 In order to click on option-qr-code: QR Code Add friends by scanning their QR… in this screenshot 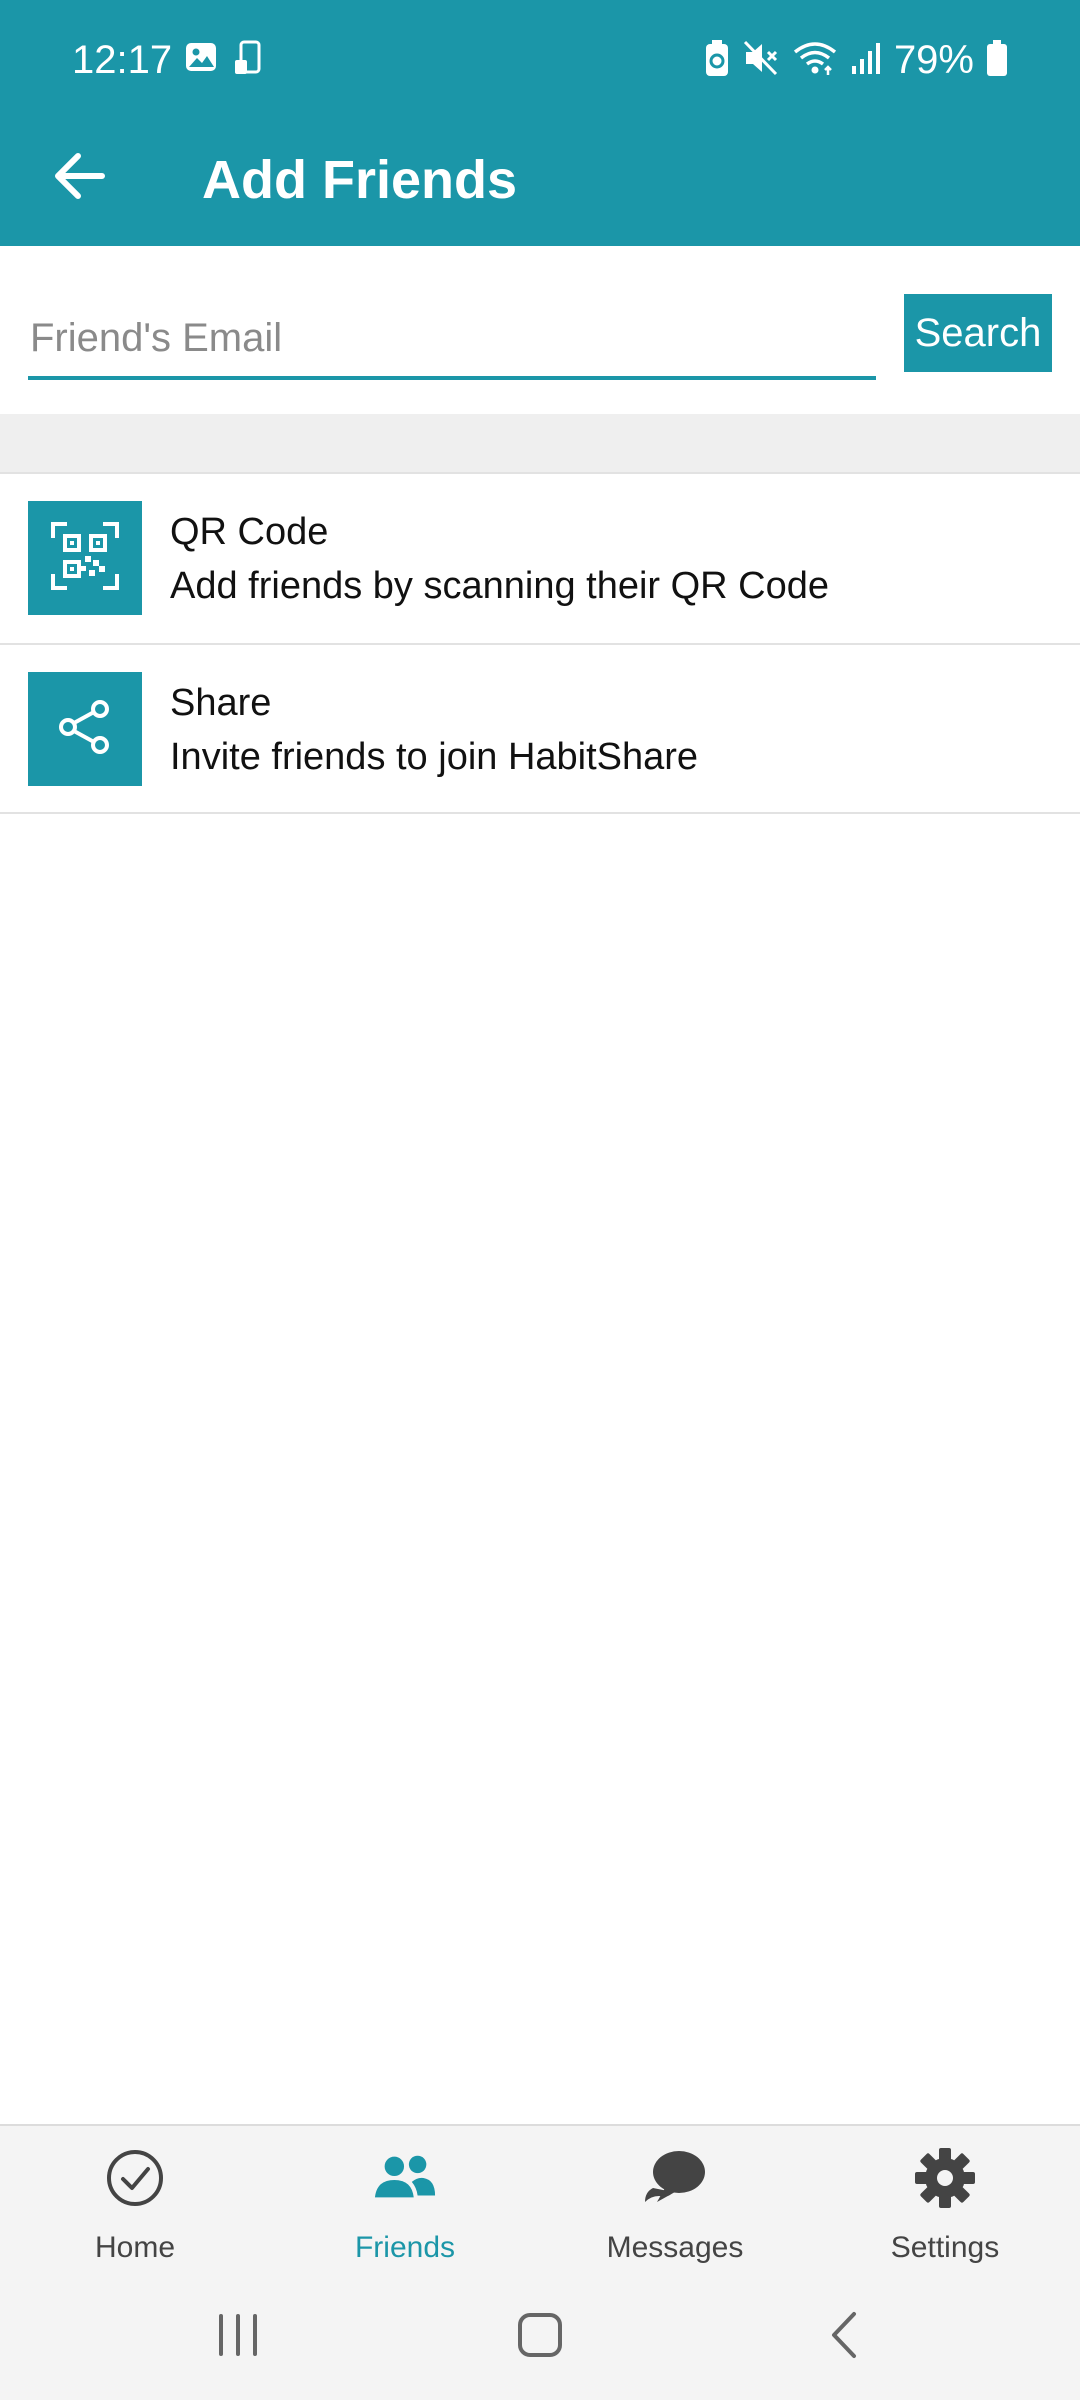, I will do `click(540, 557)`.